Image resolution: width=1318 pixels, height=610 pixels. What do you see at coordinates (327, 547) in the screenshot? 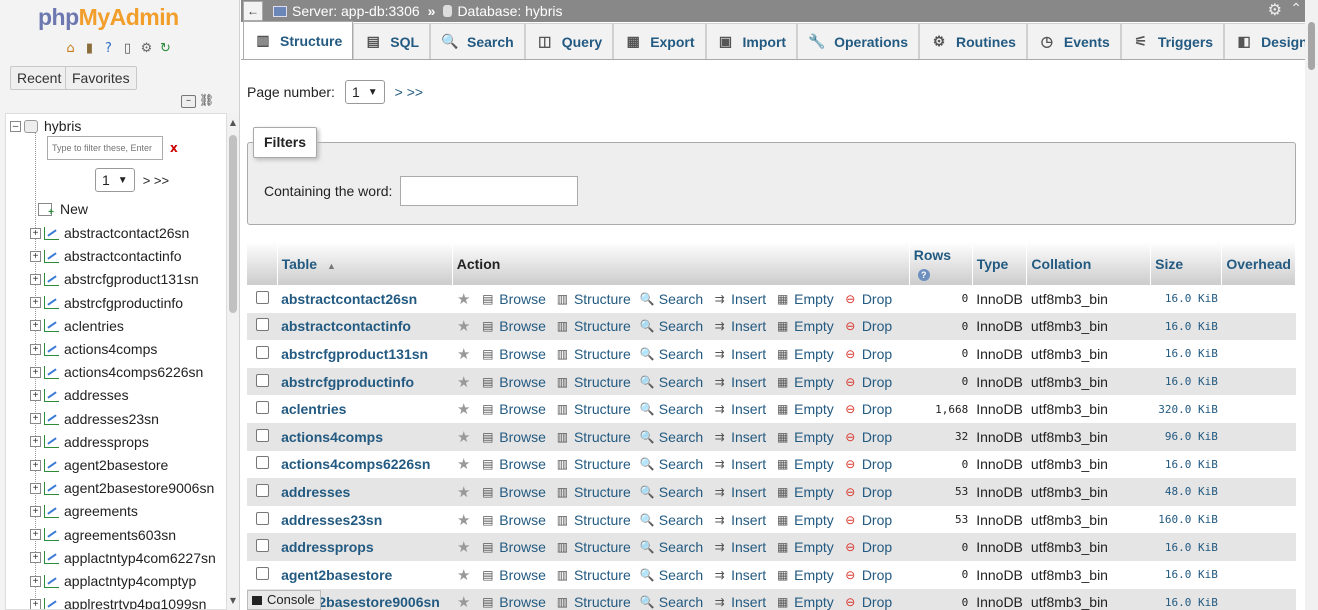
I see `table-name-link: addressprops` at bounding box center [327, 547].